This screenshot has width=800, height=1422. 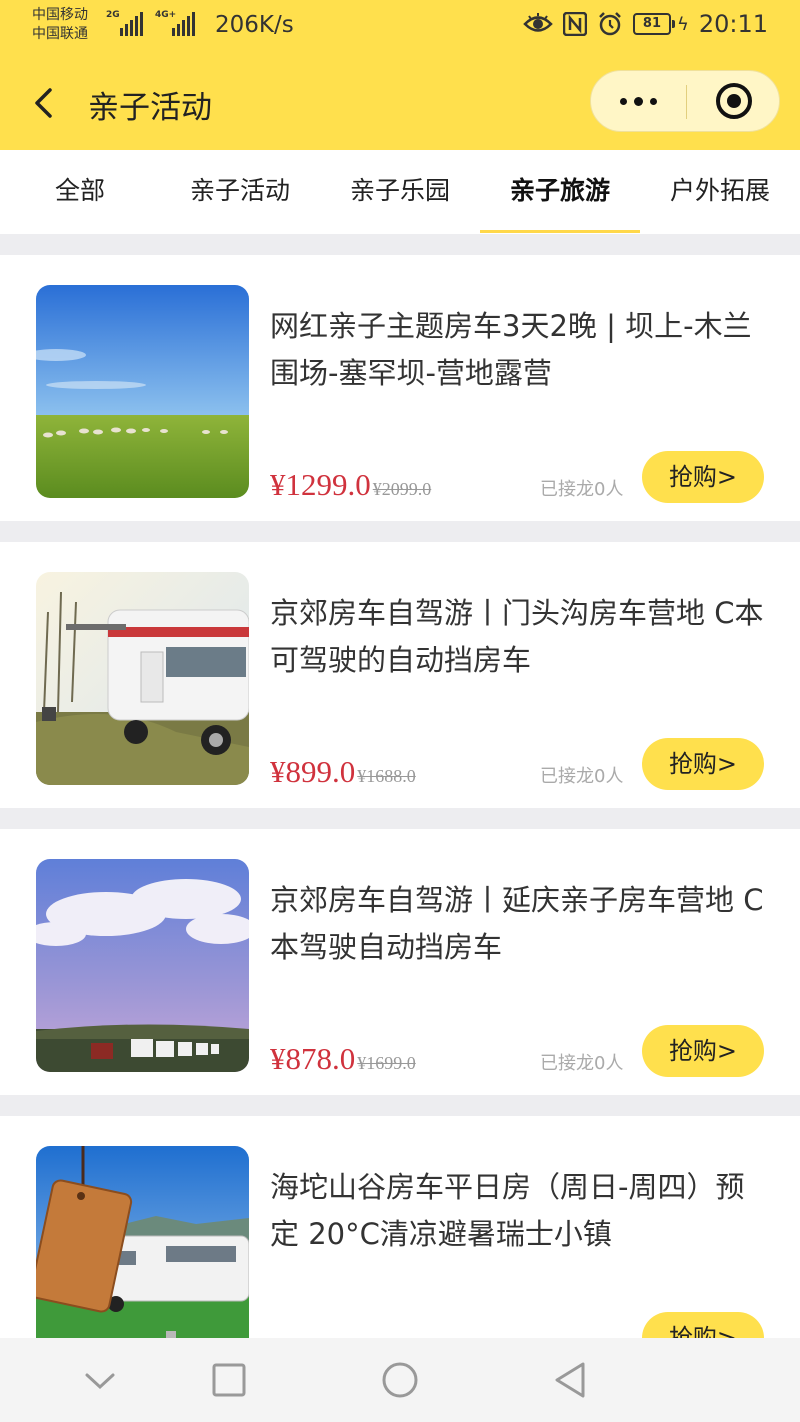 I want to click on price-row: ¥899.0 ¥1688.0, so click(x=343, y=772).